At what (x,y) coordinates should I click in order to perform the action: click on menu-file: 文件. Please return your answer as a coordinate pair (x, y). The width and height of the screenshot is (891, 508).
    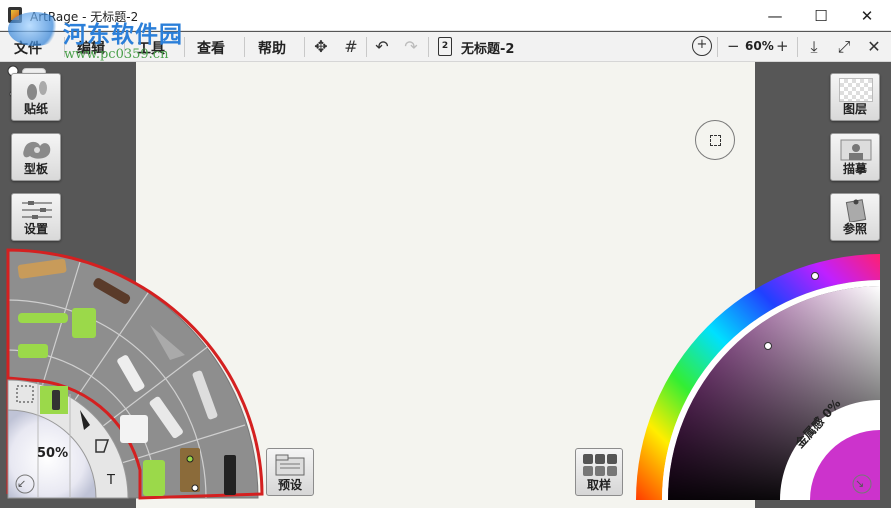
    Looking at the image, I should click on (28, 48).